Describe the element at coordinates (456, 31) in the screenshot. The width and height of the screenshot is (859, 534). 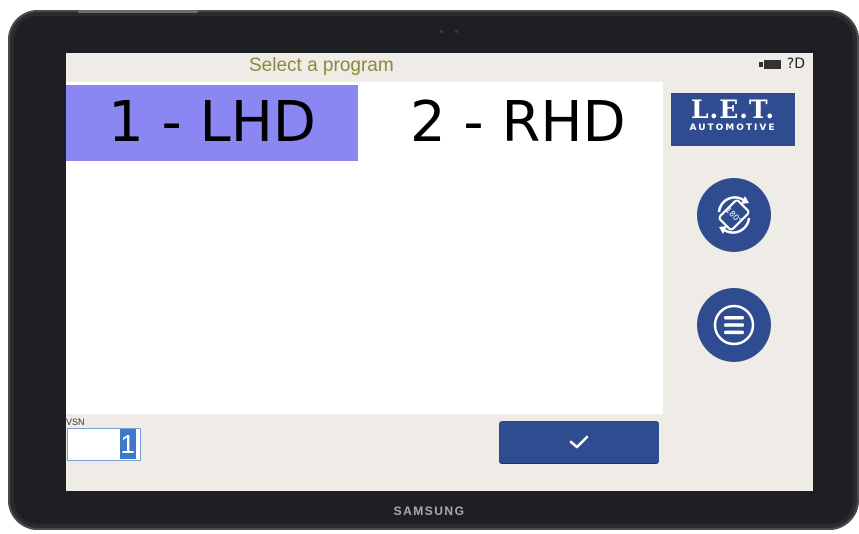
I see `front-camera` at that location.